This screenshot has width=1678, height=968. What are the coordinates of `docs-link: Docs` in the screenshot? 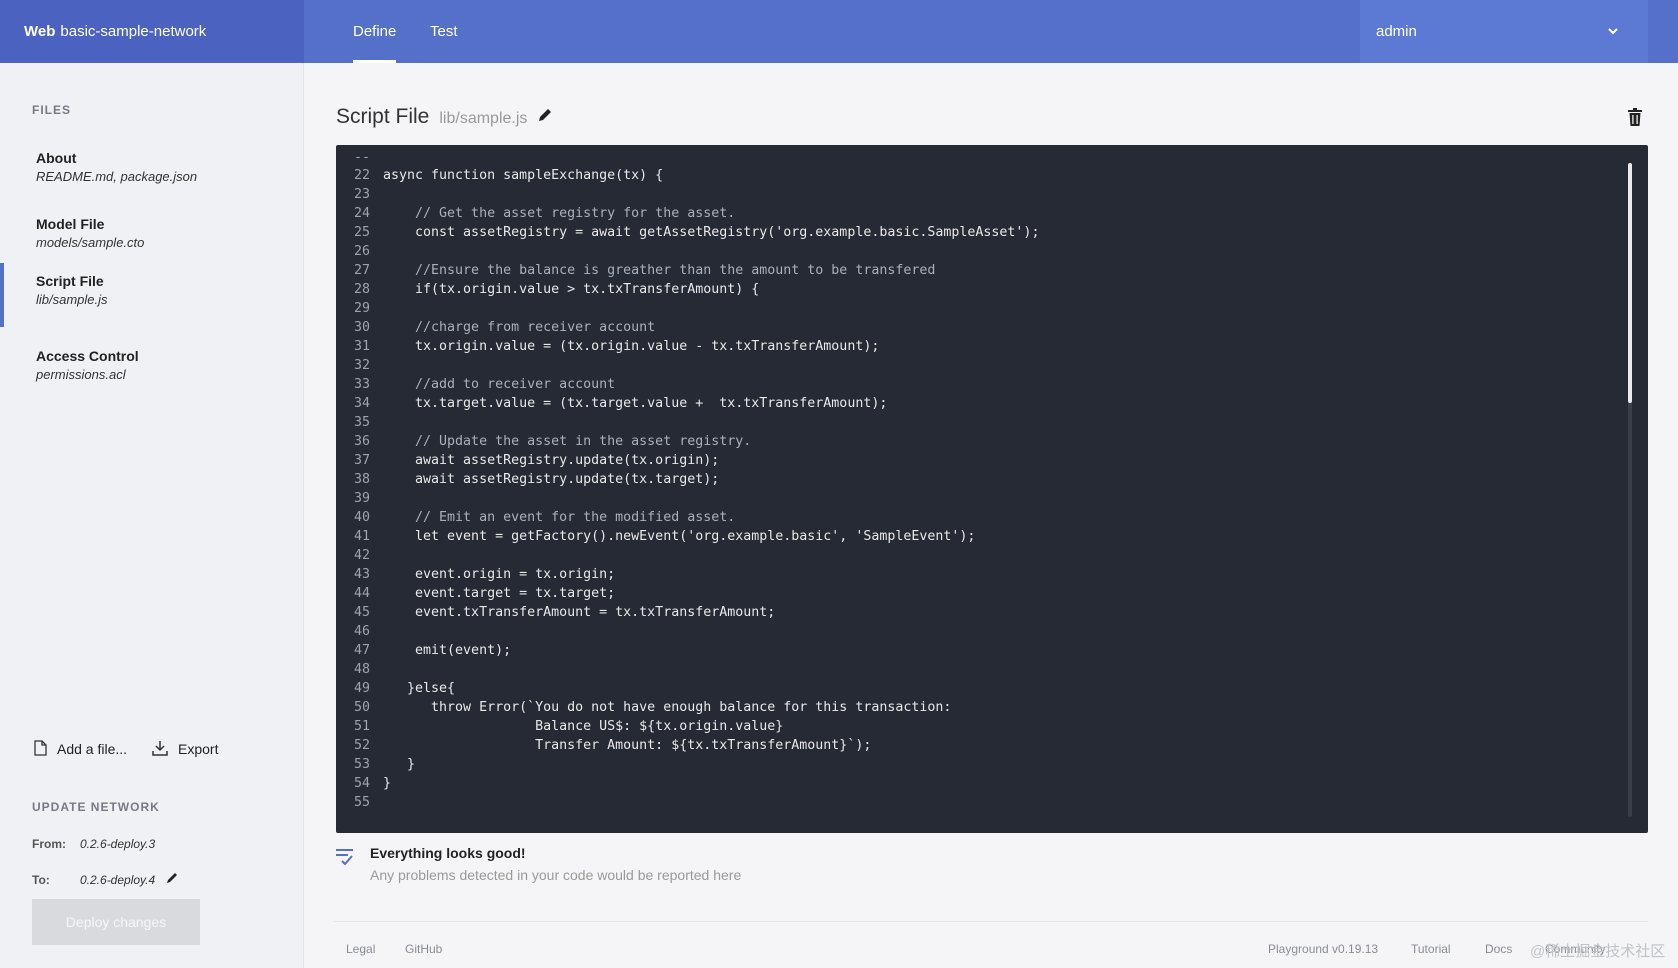 It's located at (1498, 949).